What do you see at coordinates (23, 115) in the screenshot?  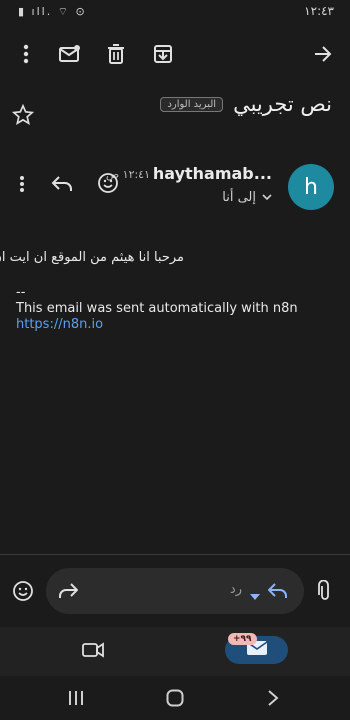 I see `star-icon` at bounding box center [23, 115].